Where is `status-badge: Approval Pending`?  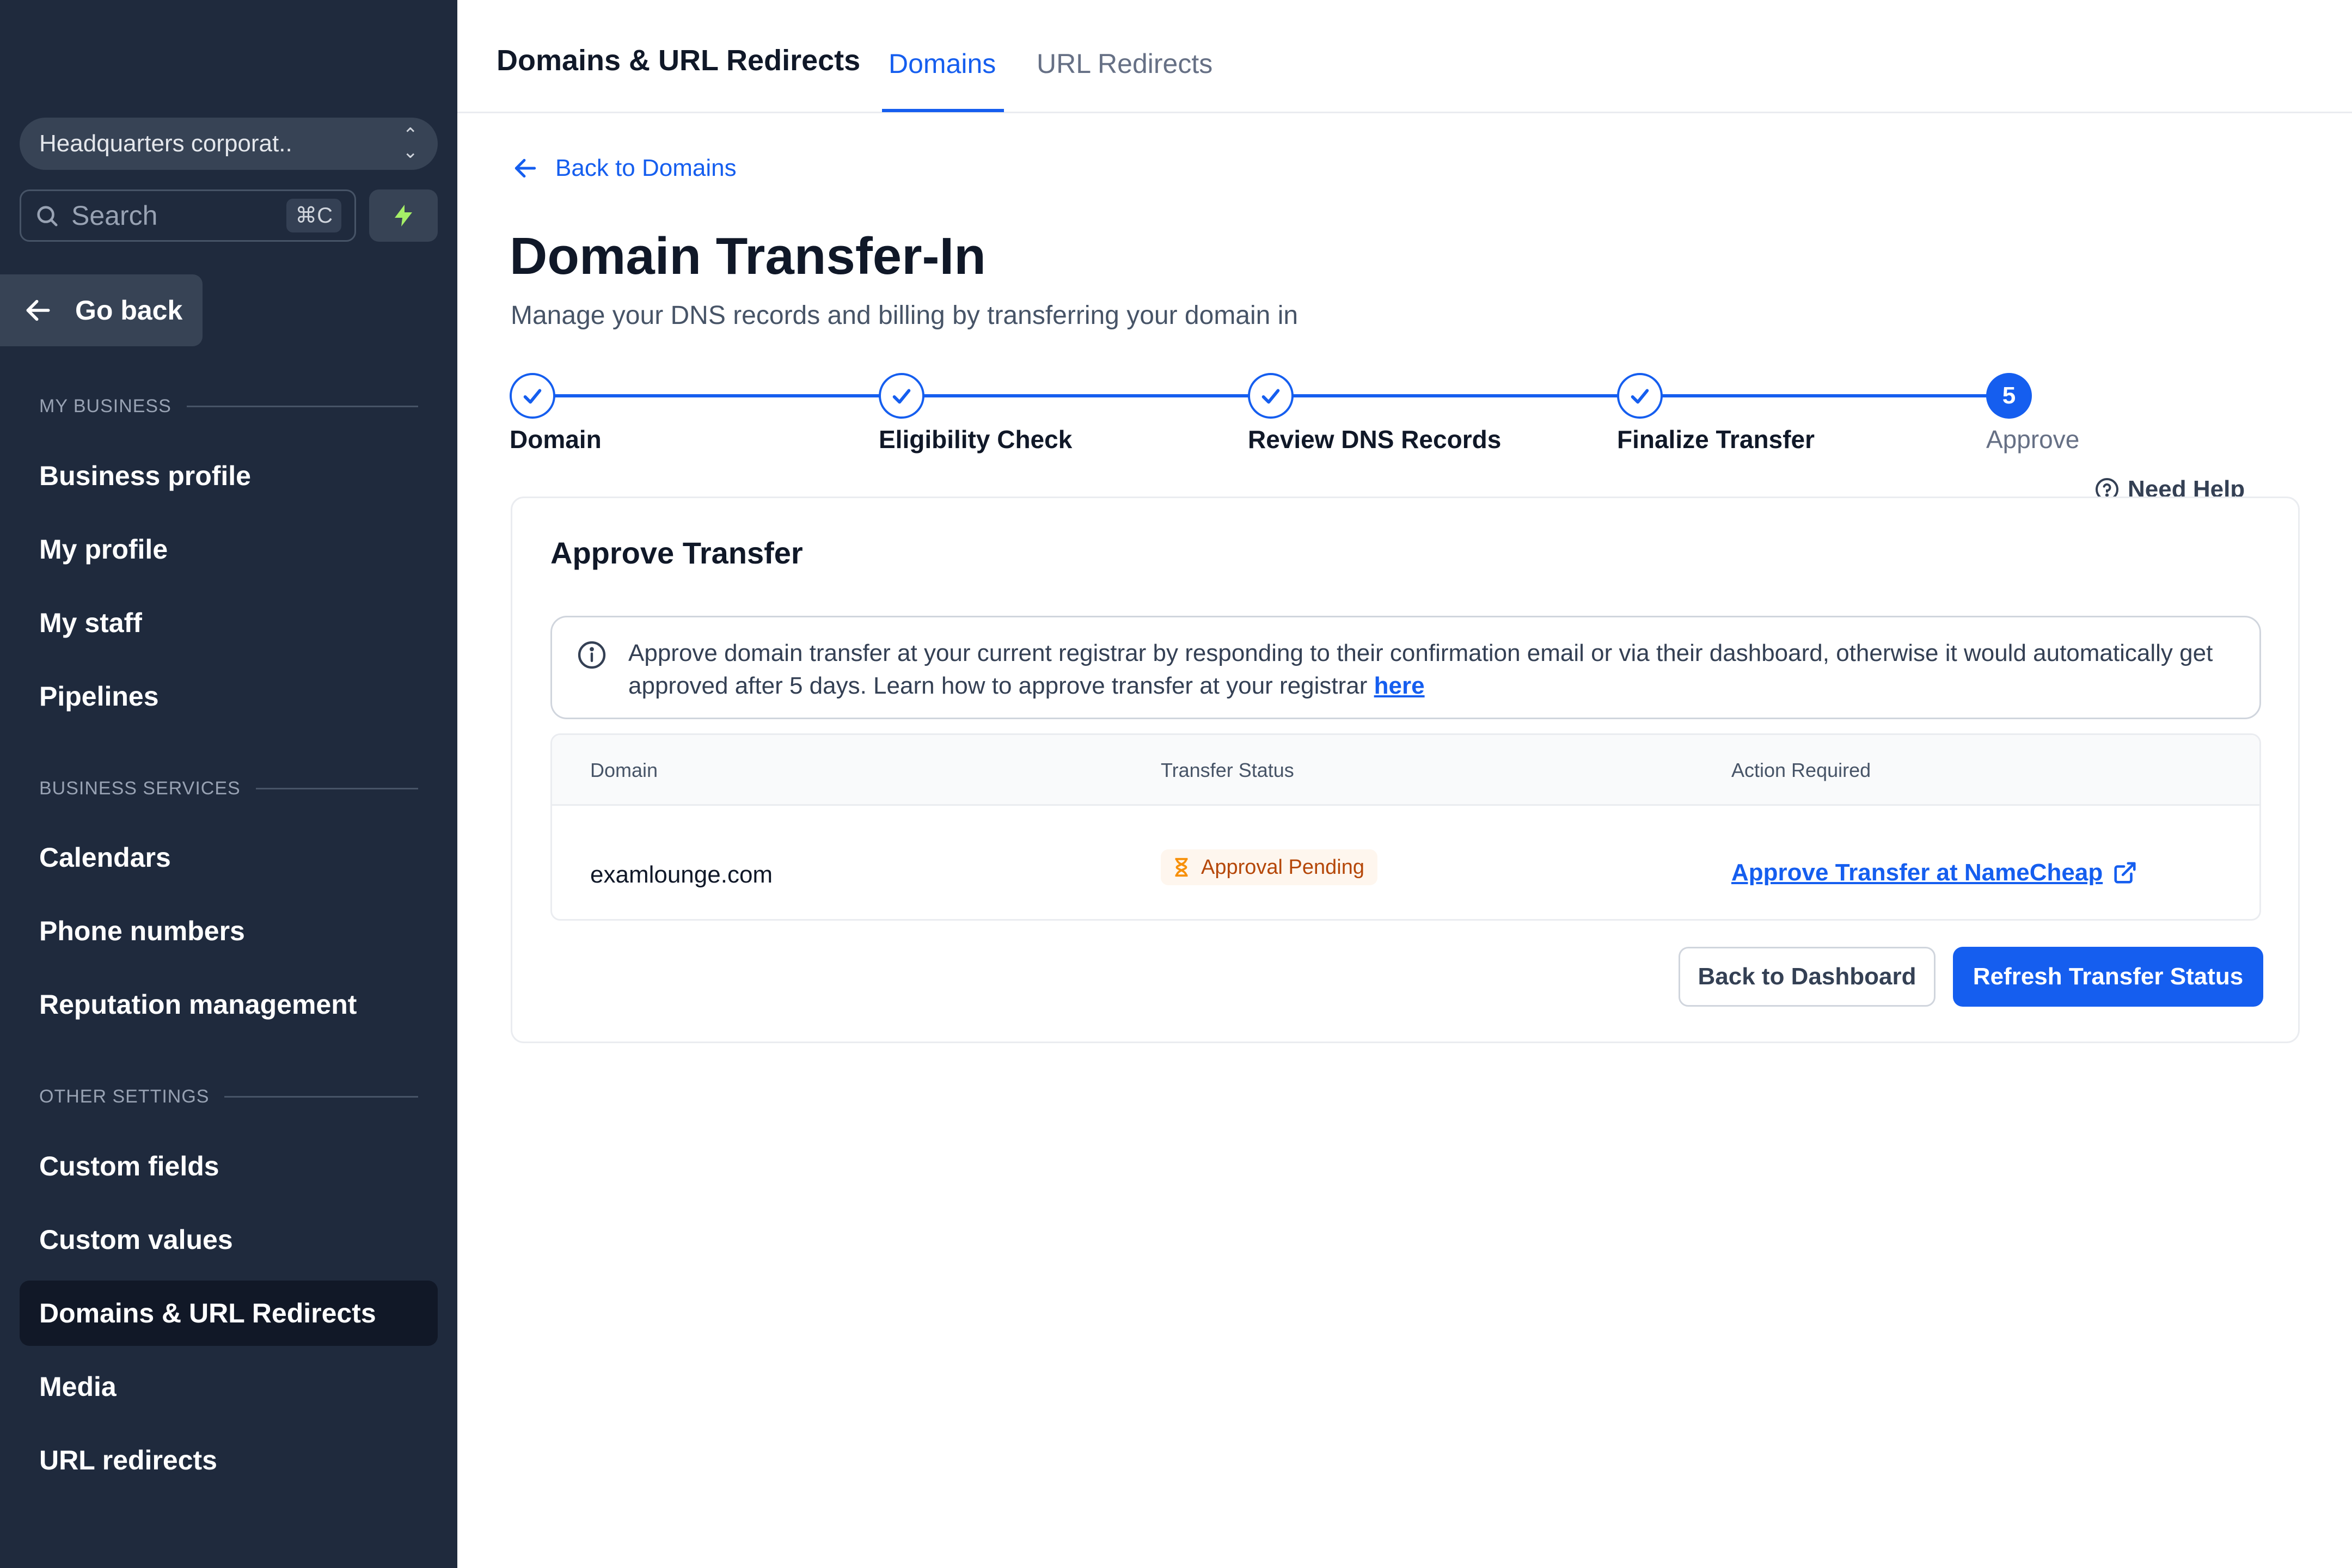 status-badge: Approval Pending is located at coordinates (1269, 867).